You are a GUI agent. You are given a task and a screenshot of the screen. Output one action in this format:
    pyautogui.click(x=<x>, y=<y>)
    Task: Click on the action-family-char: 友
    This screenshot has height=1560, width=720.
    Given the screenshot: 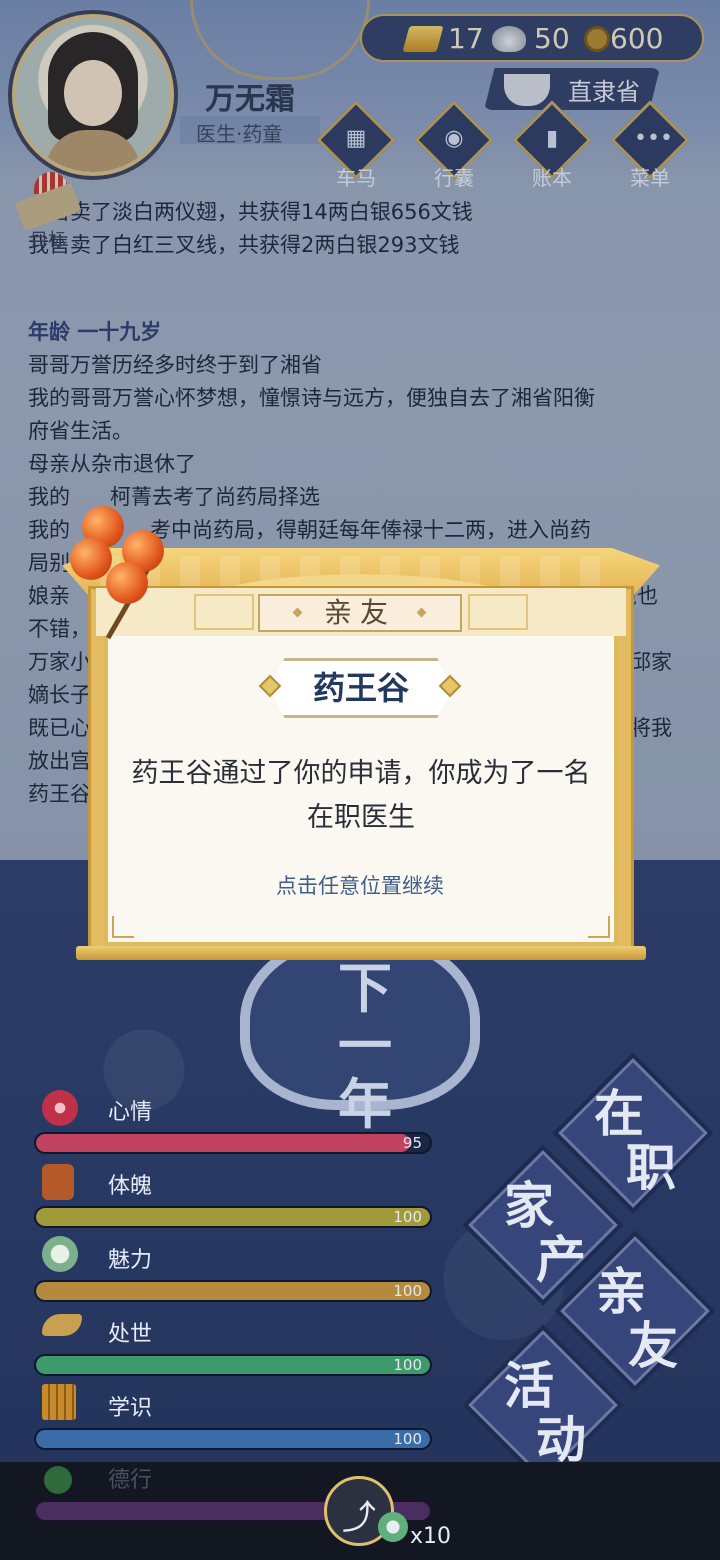 What is the action you would take?
    pyautogui.click(x=653, y=1346)
    